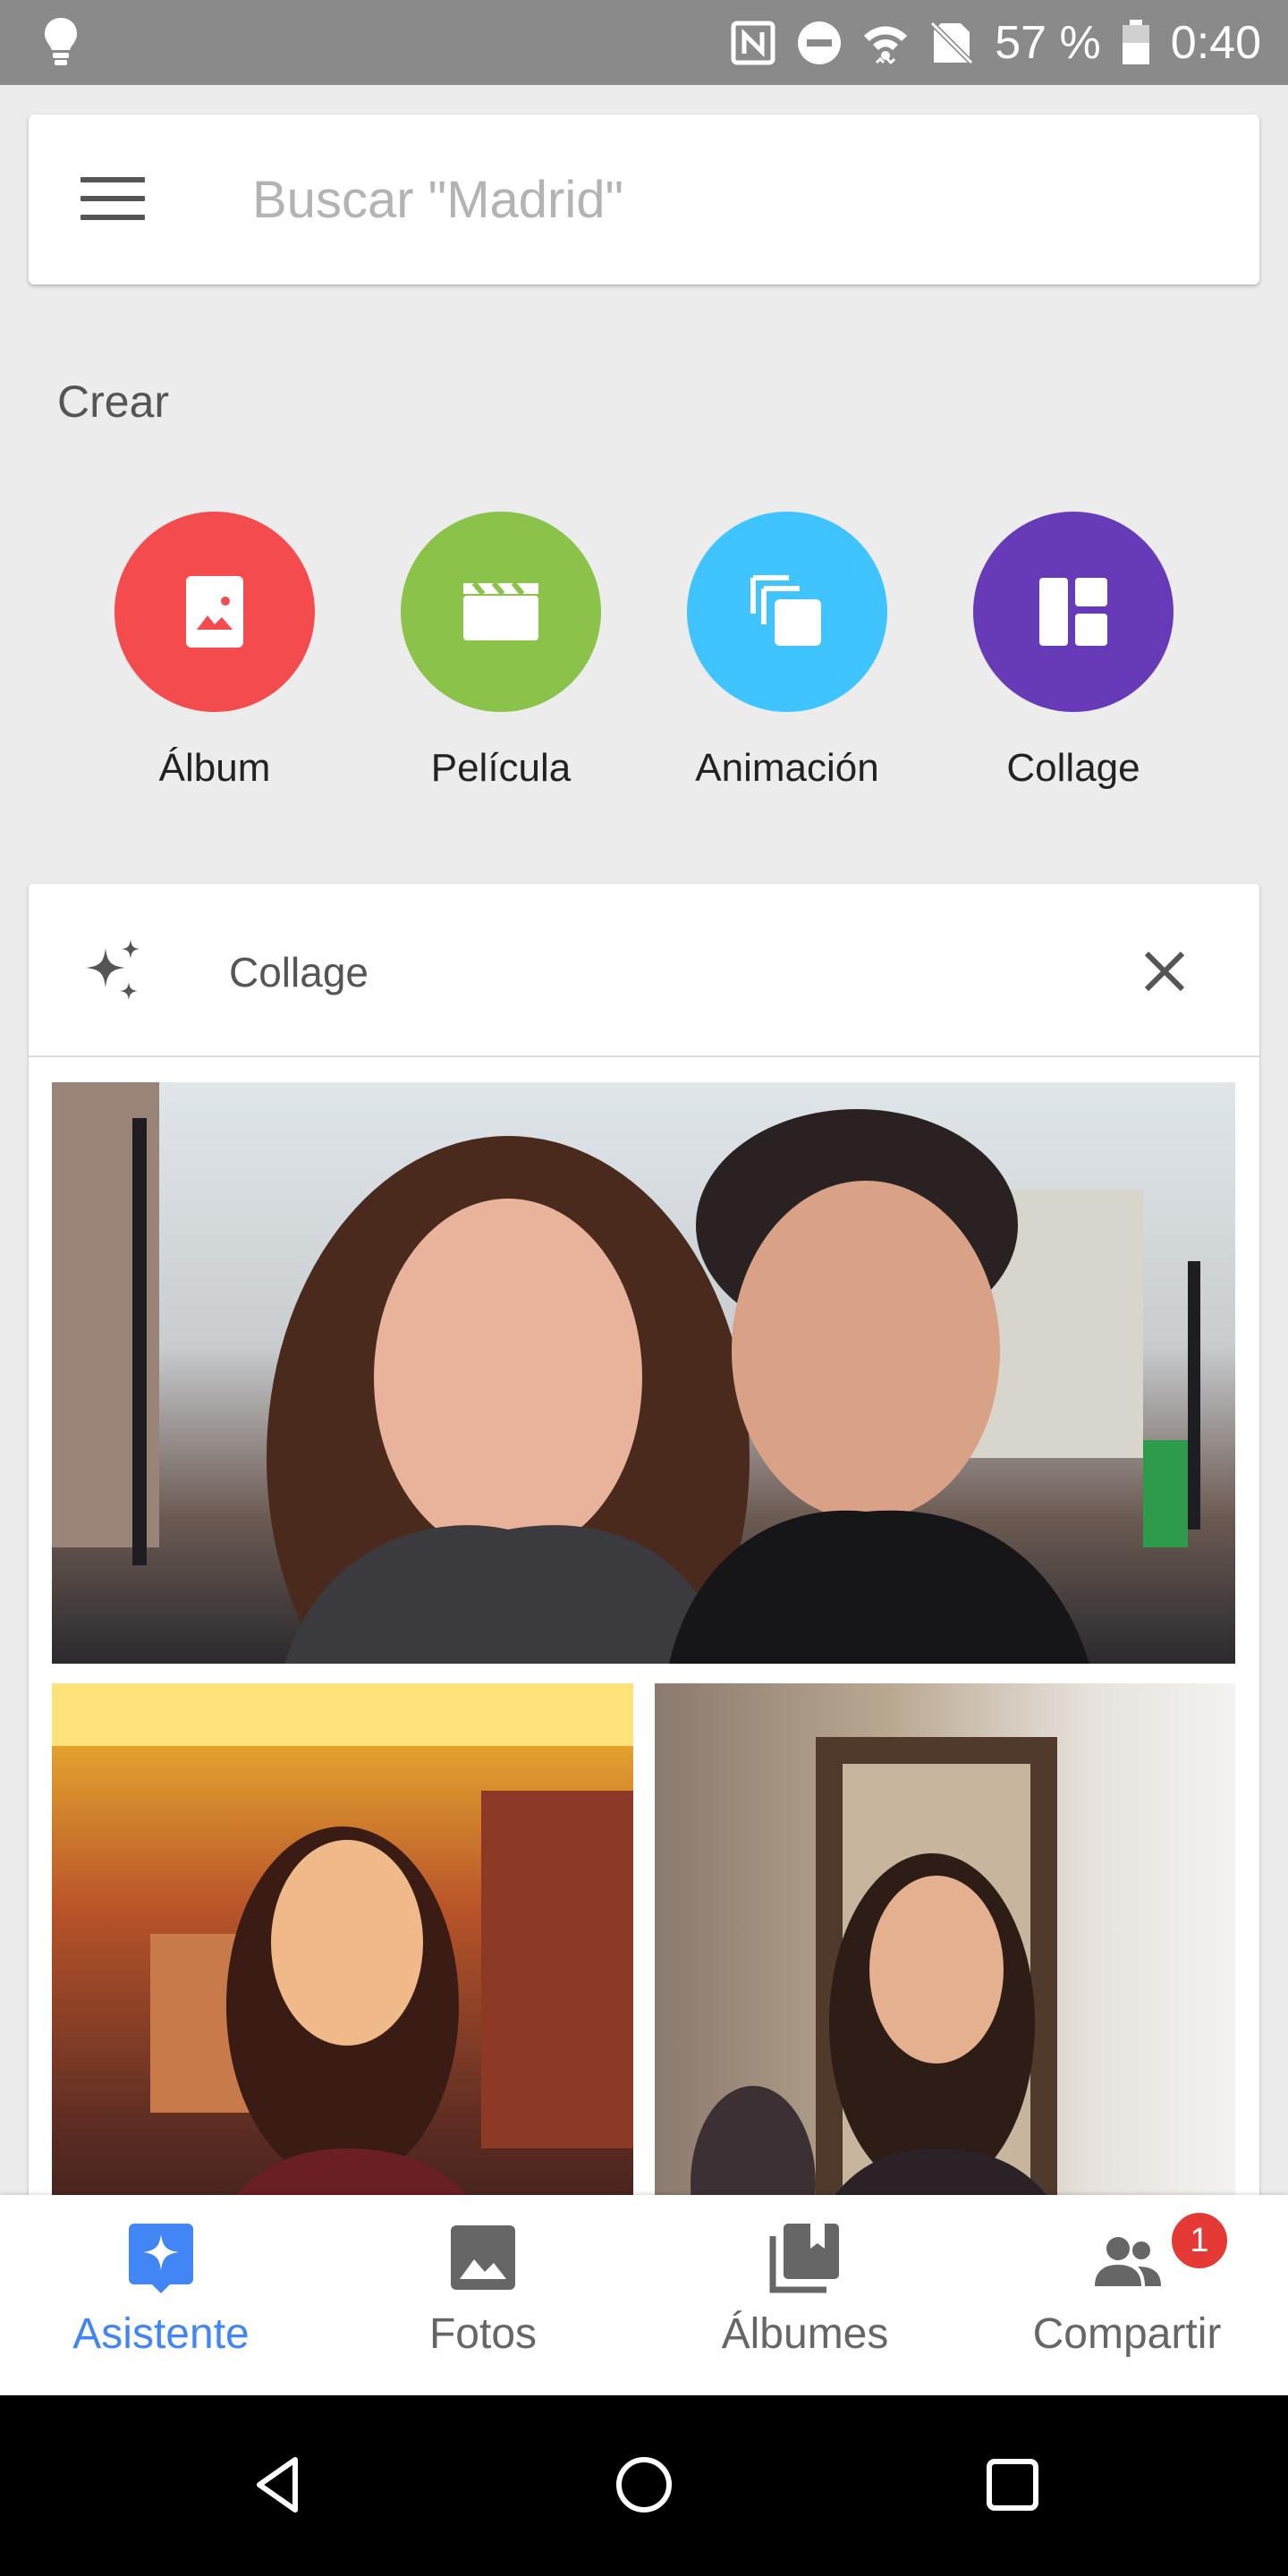  I want to click on movie-icon-circle, so click(501, 612).